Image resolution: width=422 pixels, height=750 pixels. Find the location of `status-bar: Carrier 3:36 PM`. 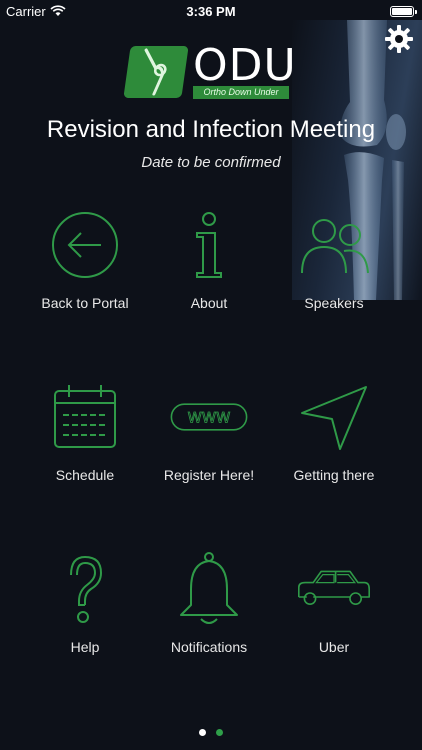

status-bar: Carrier 3:36 PM is located at coordinates (211, 11).